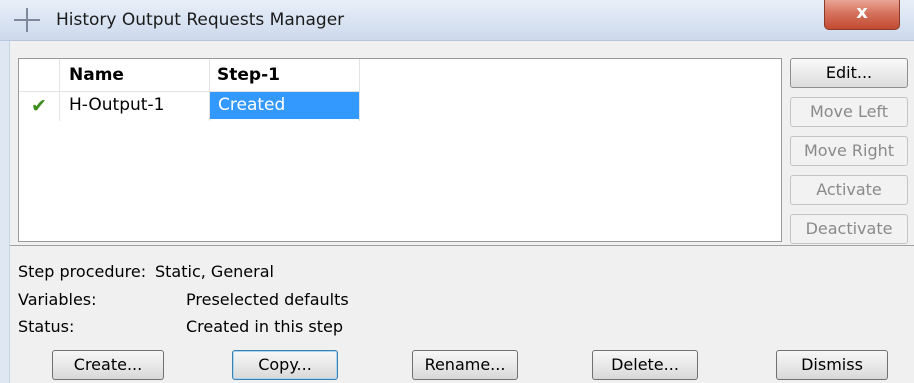 This screenshot has width=914, height=383. Describe the element at coordinates (39, 106) in the screenshot. I see `checkmark-icon: ✔` at that location.